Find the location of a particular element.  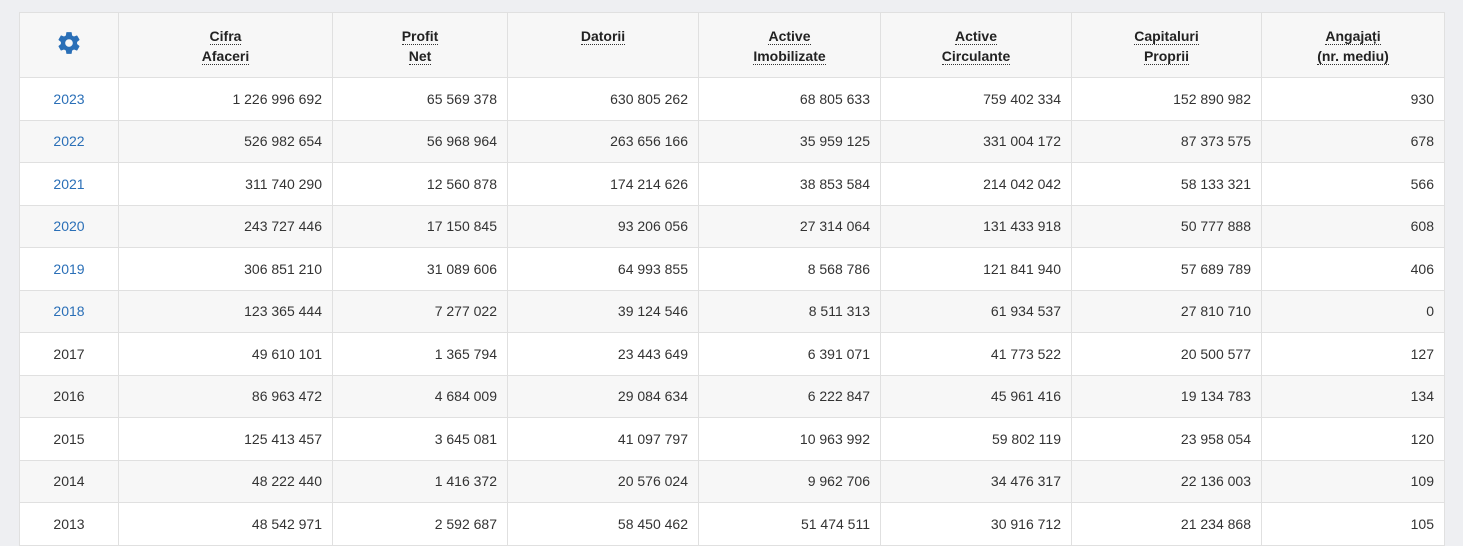

table-cell: 49 610 101 is located at coordinates (225, 354).